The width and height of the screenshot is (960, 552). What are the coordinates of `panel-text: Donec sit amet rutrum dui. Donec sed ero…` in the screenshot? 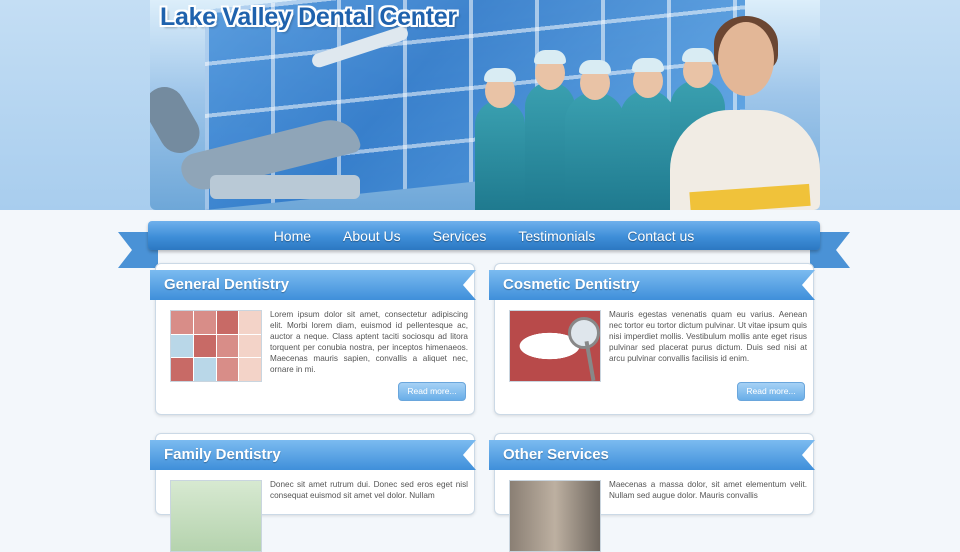 It's located at (369, 490).